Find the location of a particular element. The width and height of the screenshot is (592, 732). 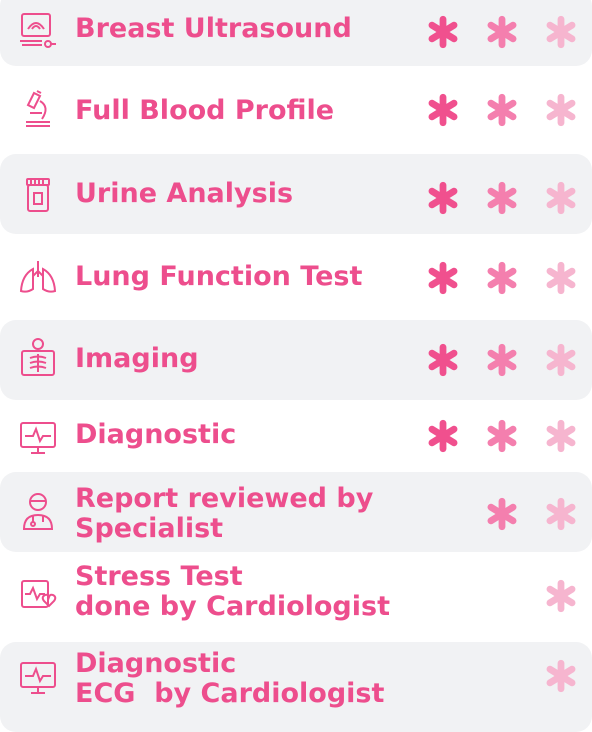

row-full-blood-profile: Full Blood Profile is located at coordinates (296, 110).